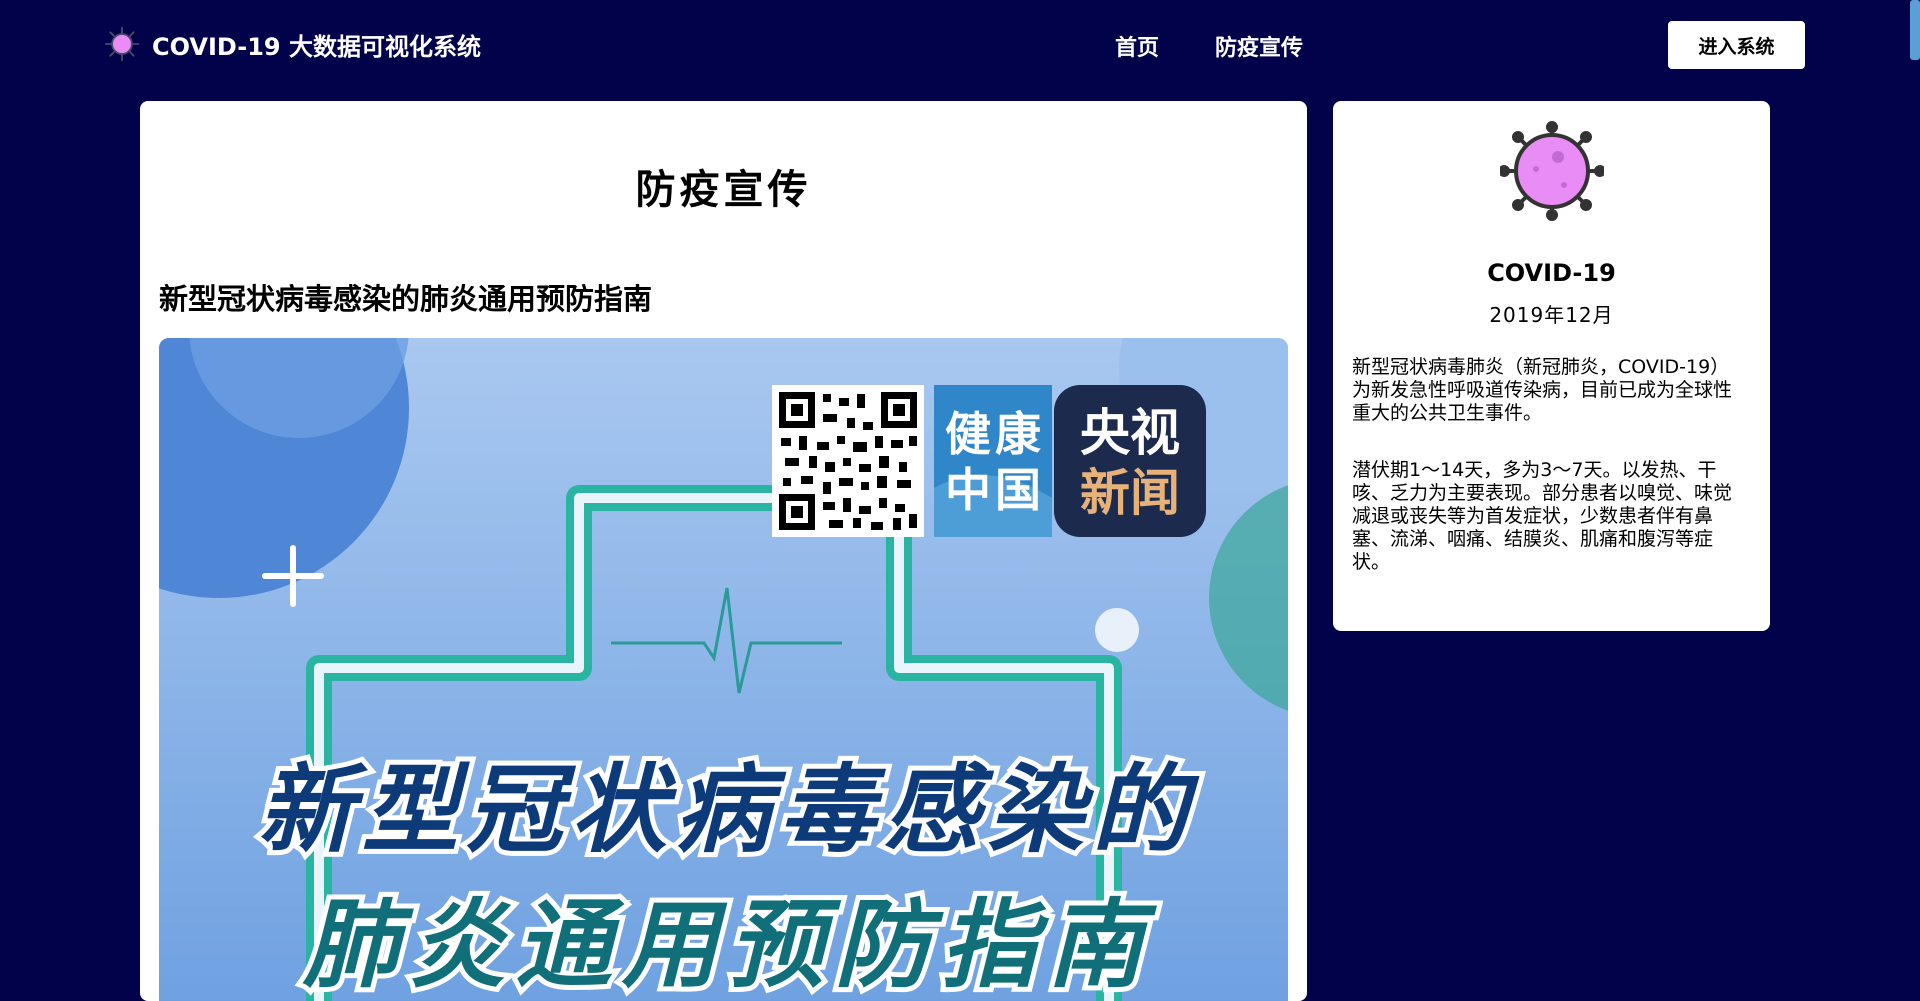 This screenshot has width=1920, height=1001. Describe the element at coordinates (1551, 273) in the screenshot. I see `disease-name: COVID-19` at that location.